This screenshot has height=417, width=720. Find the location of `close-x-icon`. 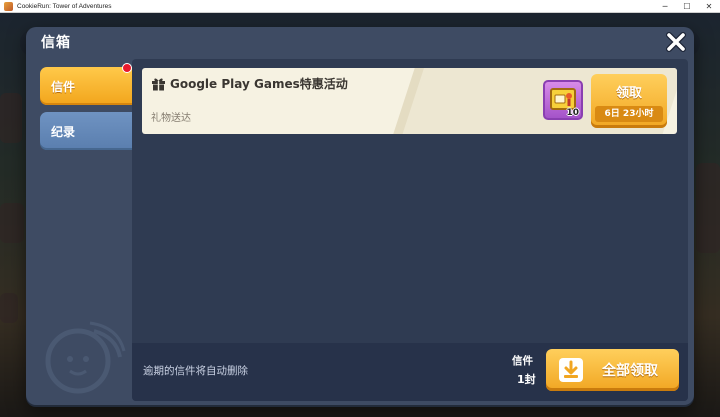

close-x-icon is located at coordinates (676, 42).